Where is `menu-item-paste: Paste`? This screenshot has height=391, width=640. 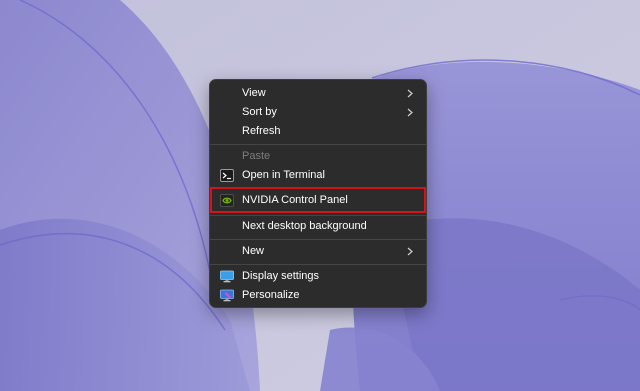
menu-item-paste: Paste is located at coordinates (318, 156).